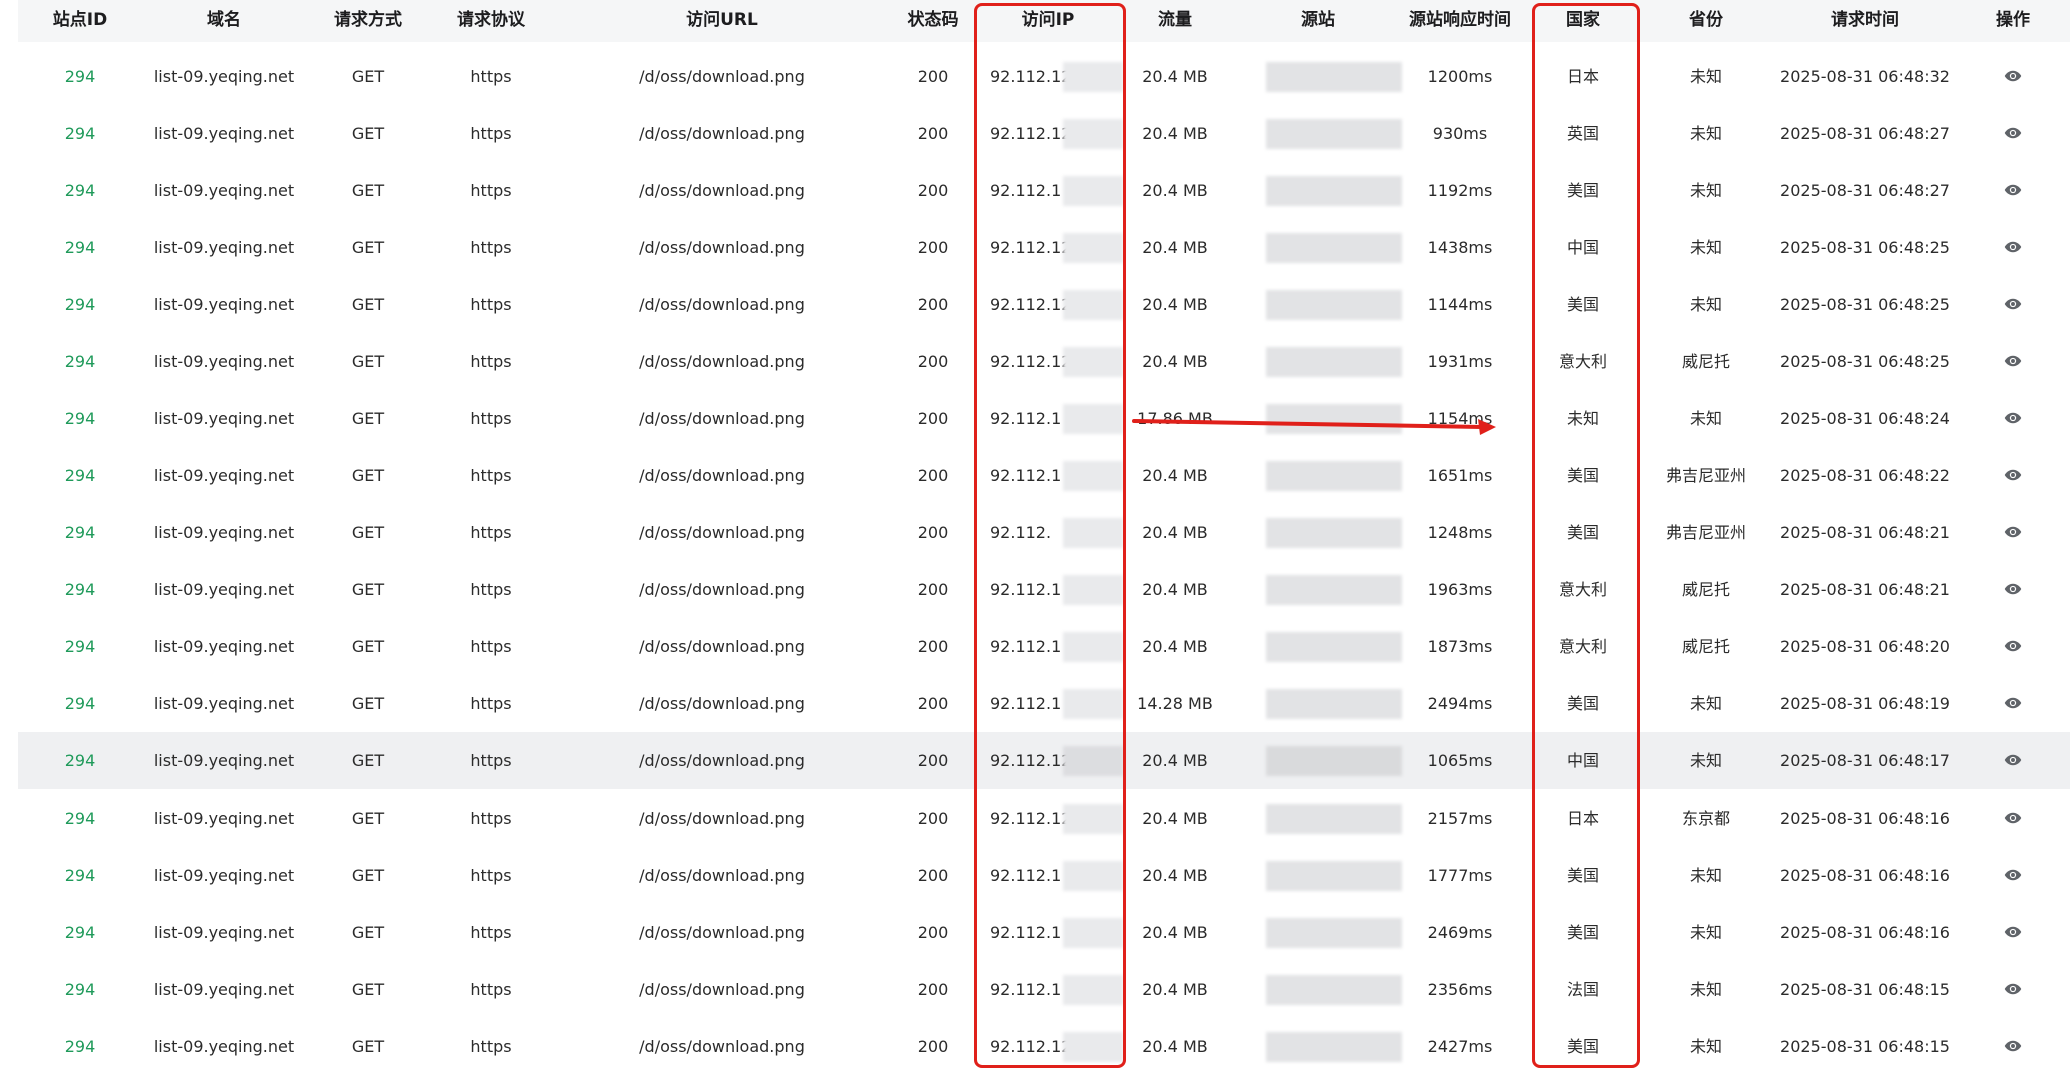 The image size is (2070, 1075). Describe the element at coordinates (1583, 760) in the screenshot. I see `cell-country: 中国` at that location.